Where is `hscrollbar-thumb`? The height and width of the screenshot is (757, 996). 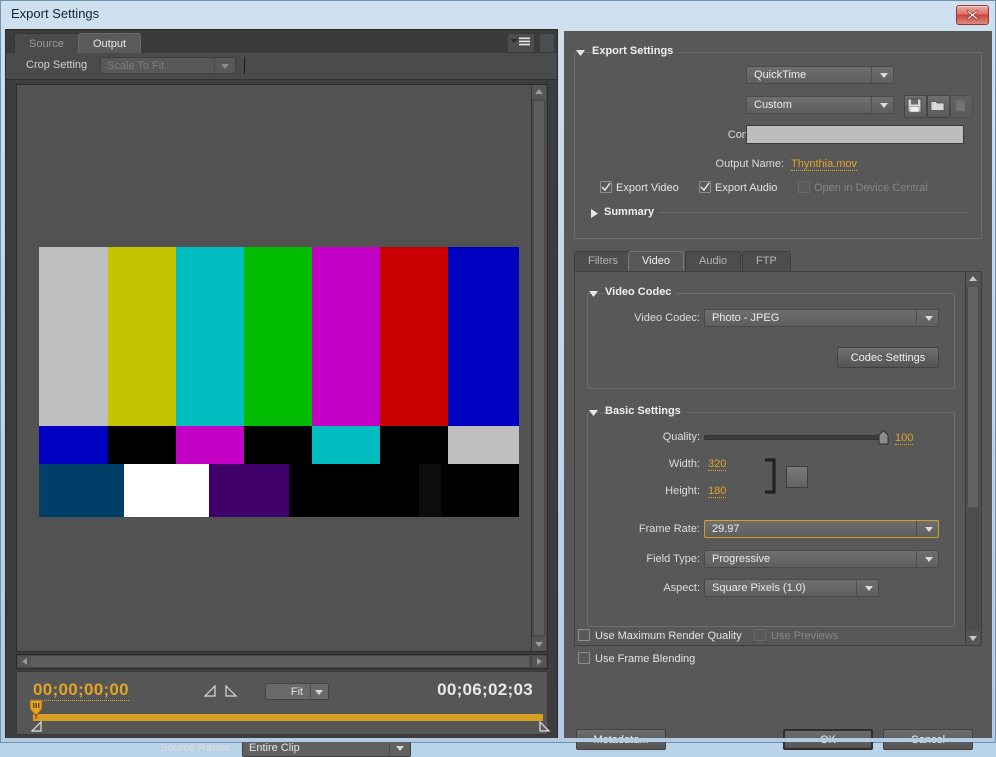
hscrollbar-thumb is located at coordinates (280, 661).